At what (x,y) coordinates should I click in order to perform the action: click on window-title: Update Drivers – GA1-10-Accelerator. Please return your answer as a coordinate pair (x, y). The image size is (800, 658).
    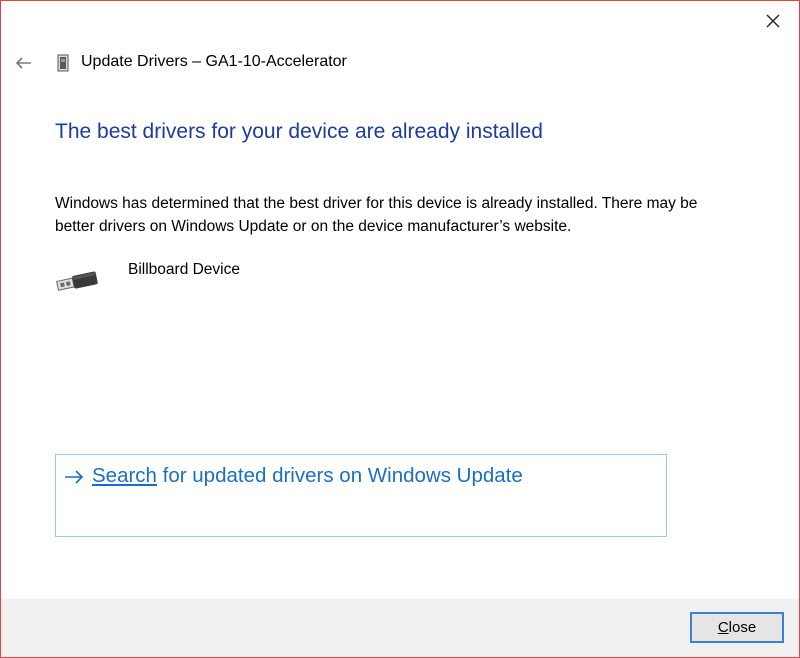
    Looking at the image, I should click on (214, 61).